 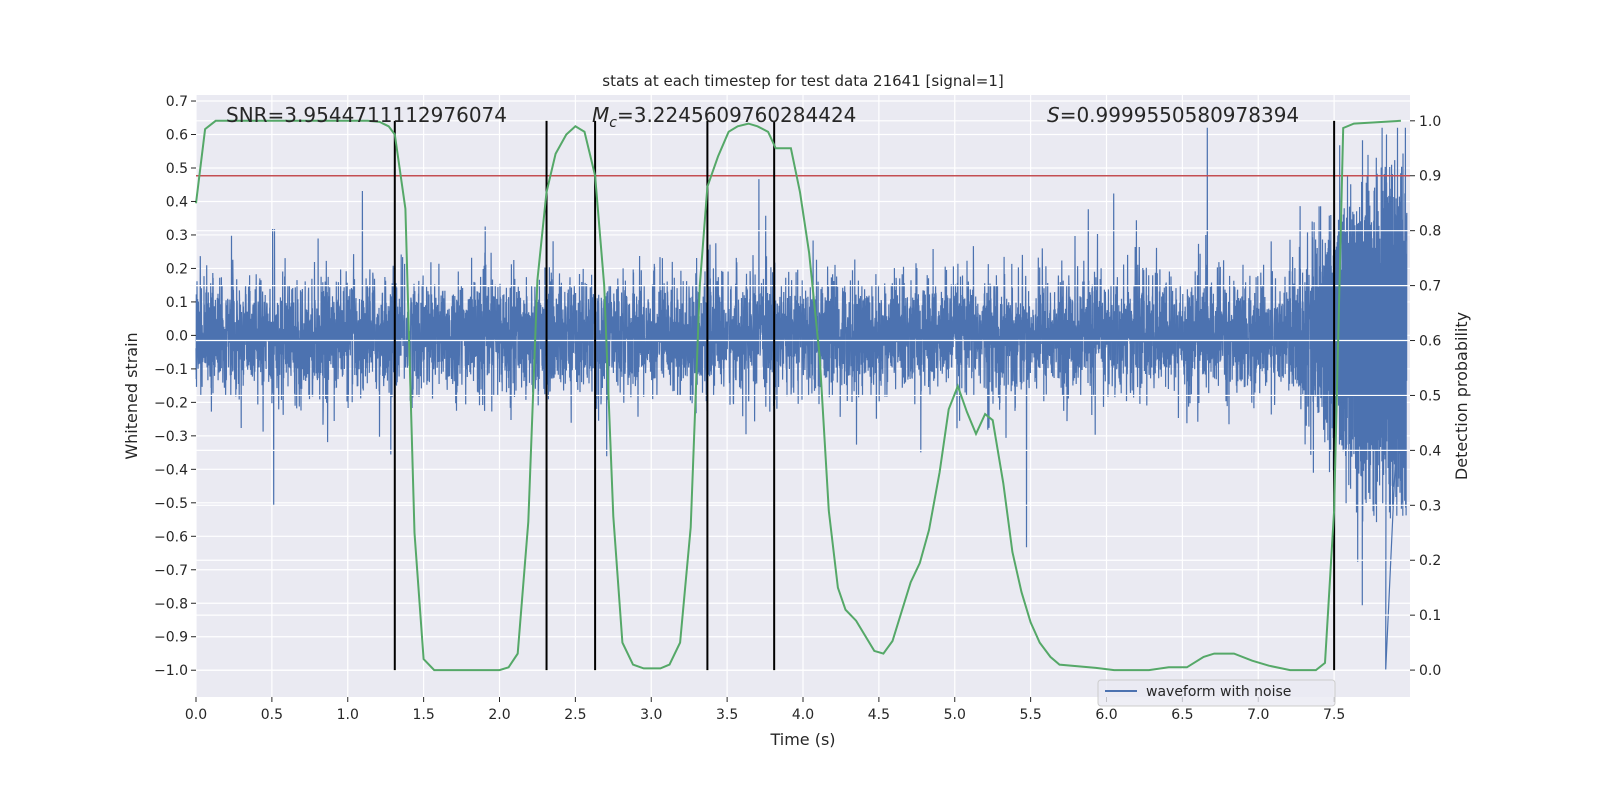 What do you see at coordinates (499, 715) in the screenshot?
I see `x-tick-label: 2.0` at bounding box center [499, 715].